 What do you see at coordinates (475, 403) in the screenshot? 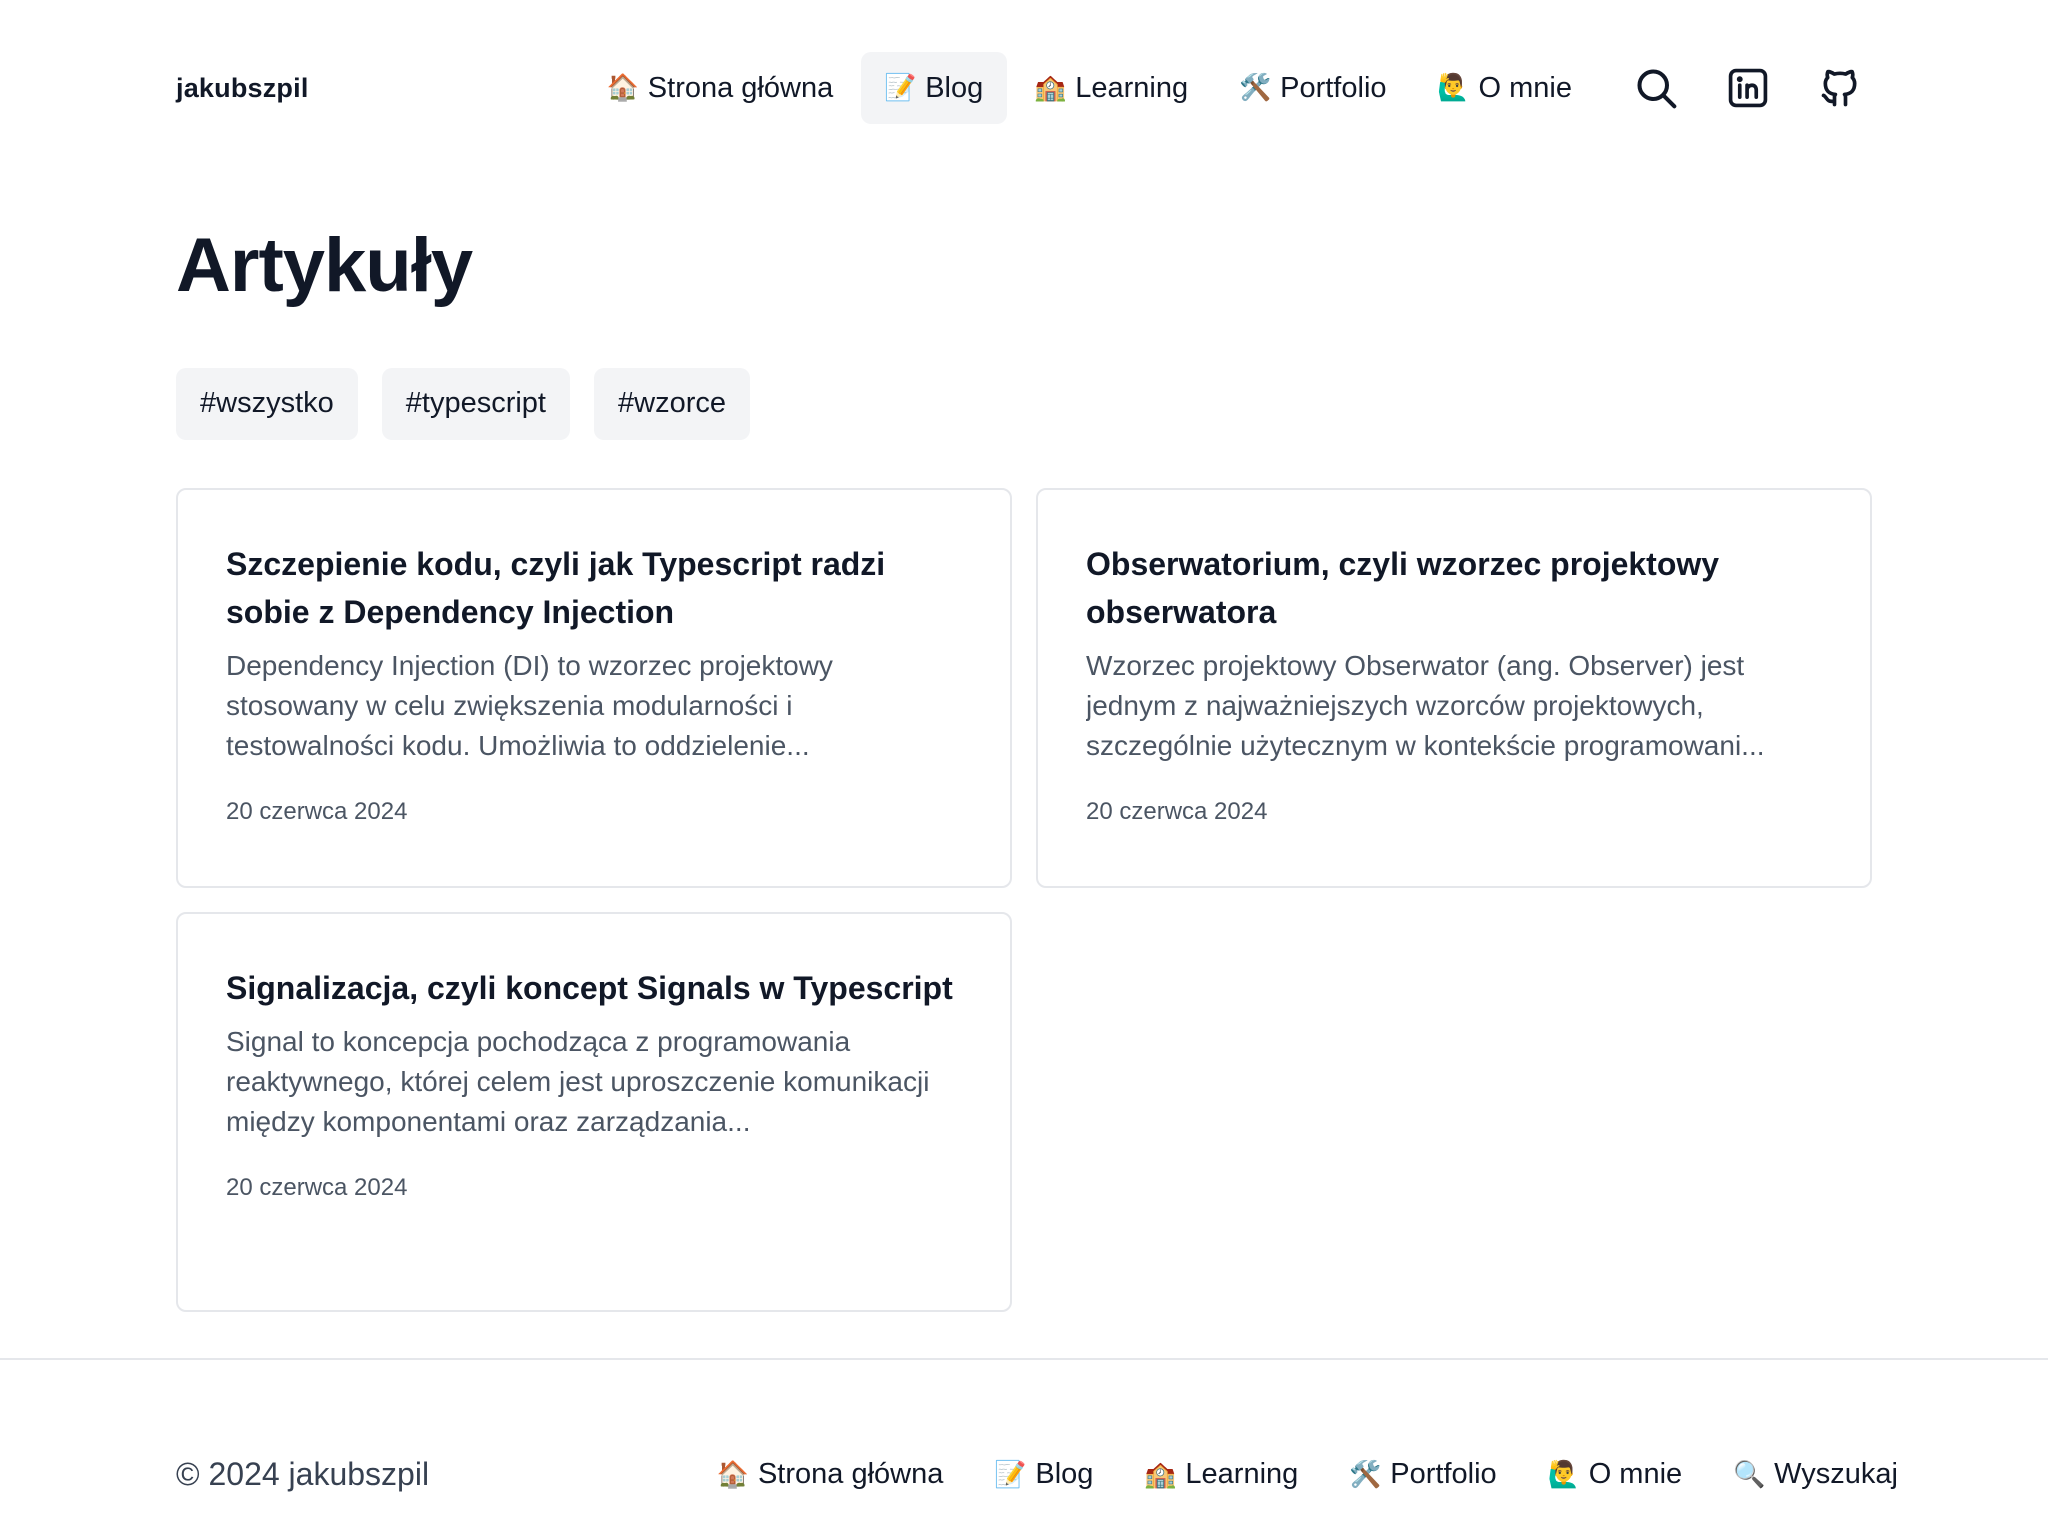
I see `tag-typescript: #typescript` at bounding box center [475, 403].